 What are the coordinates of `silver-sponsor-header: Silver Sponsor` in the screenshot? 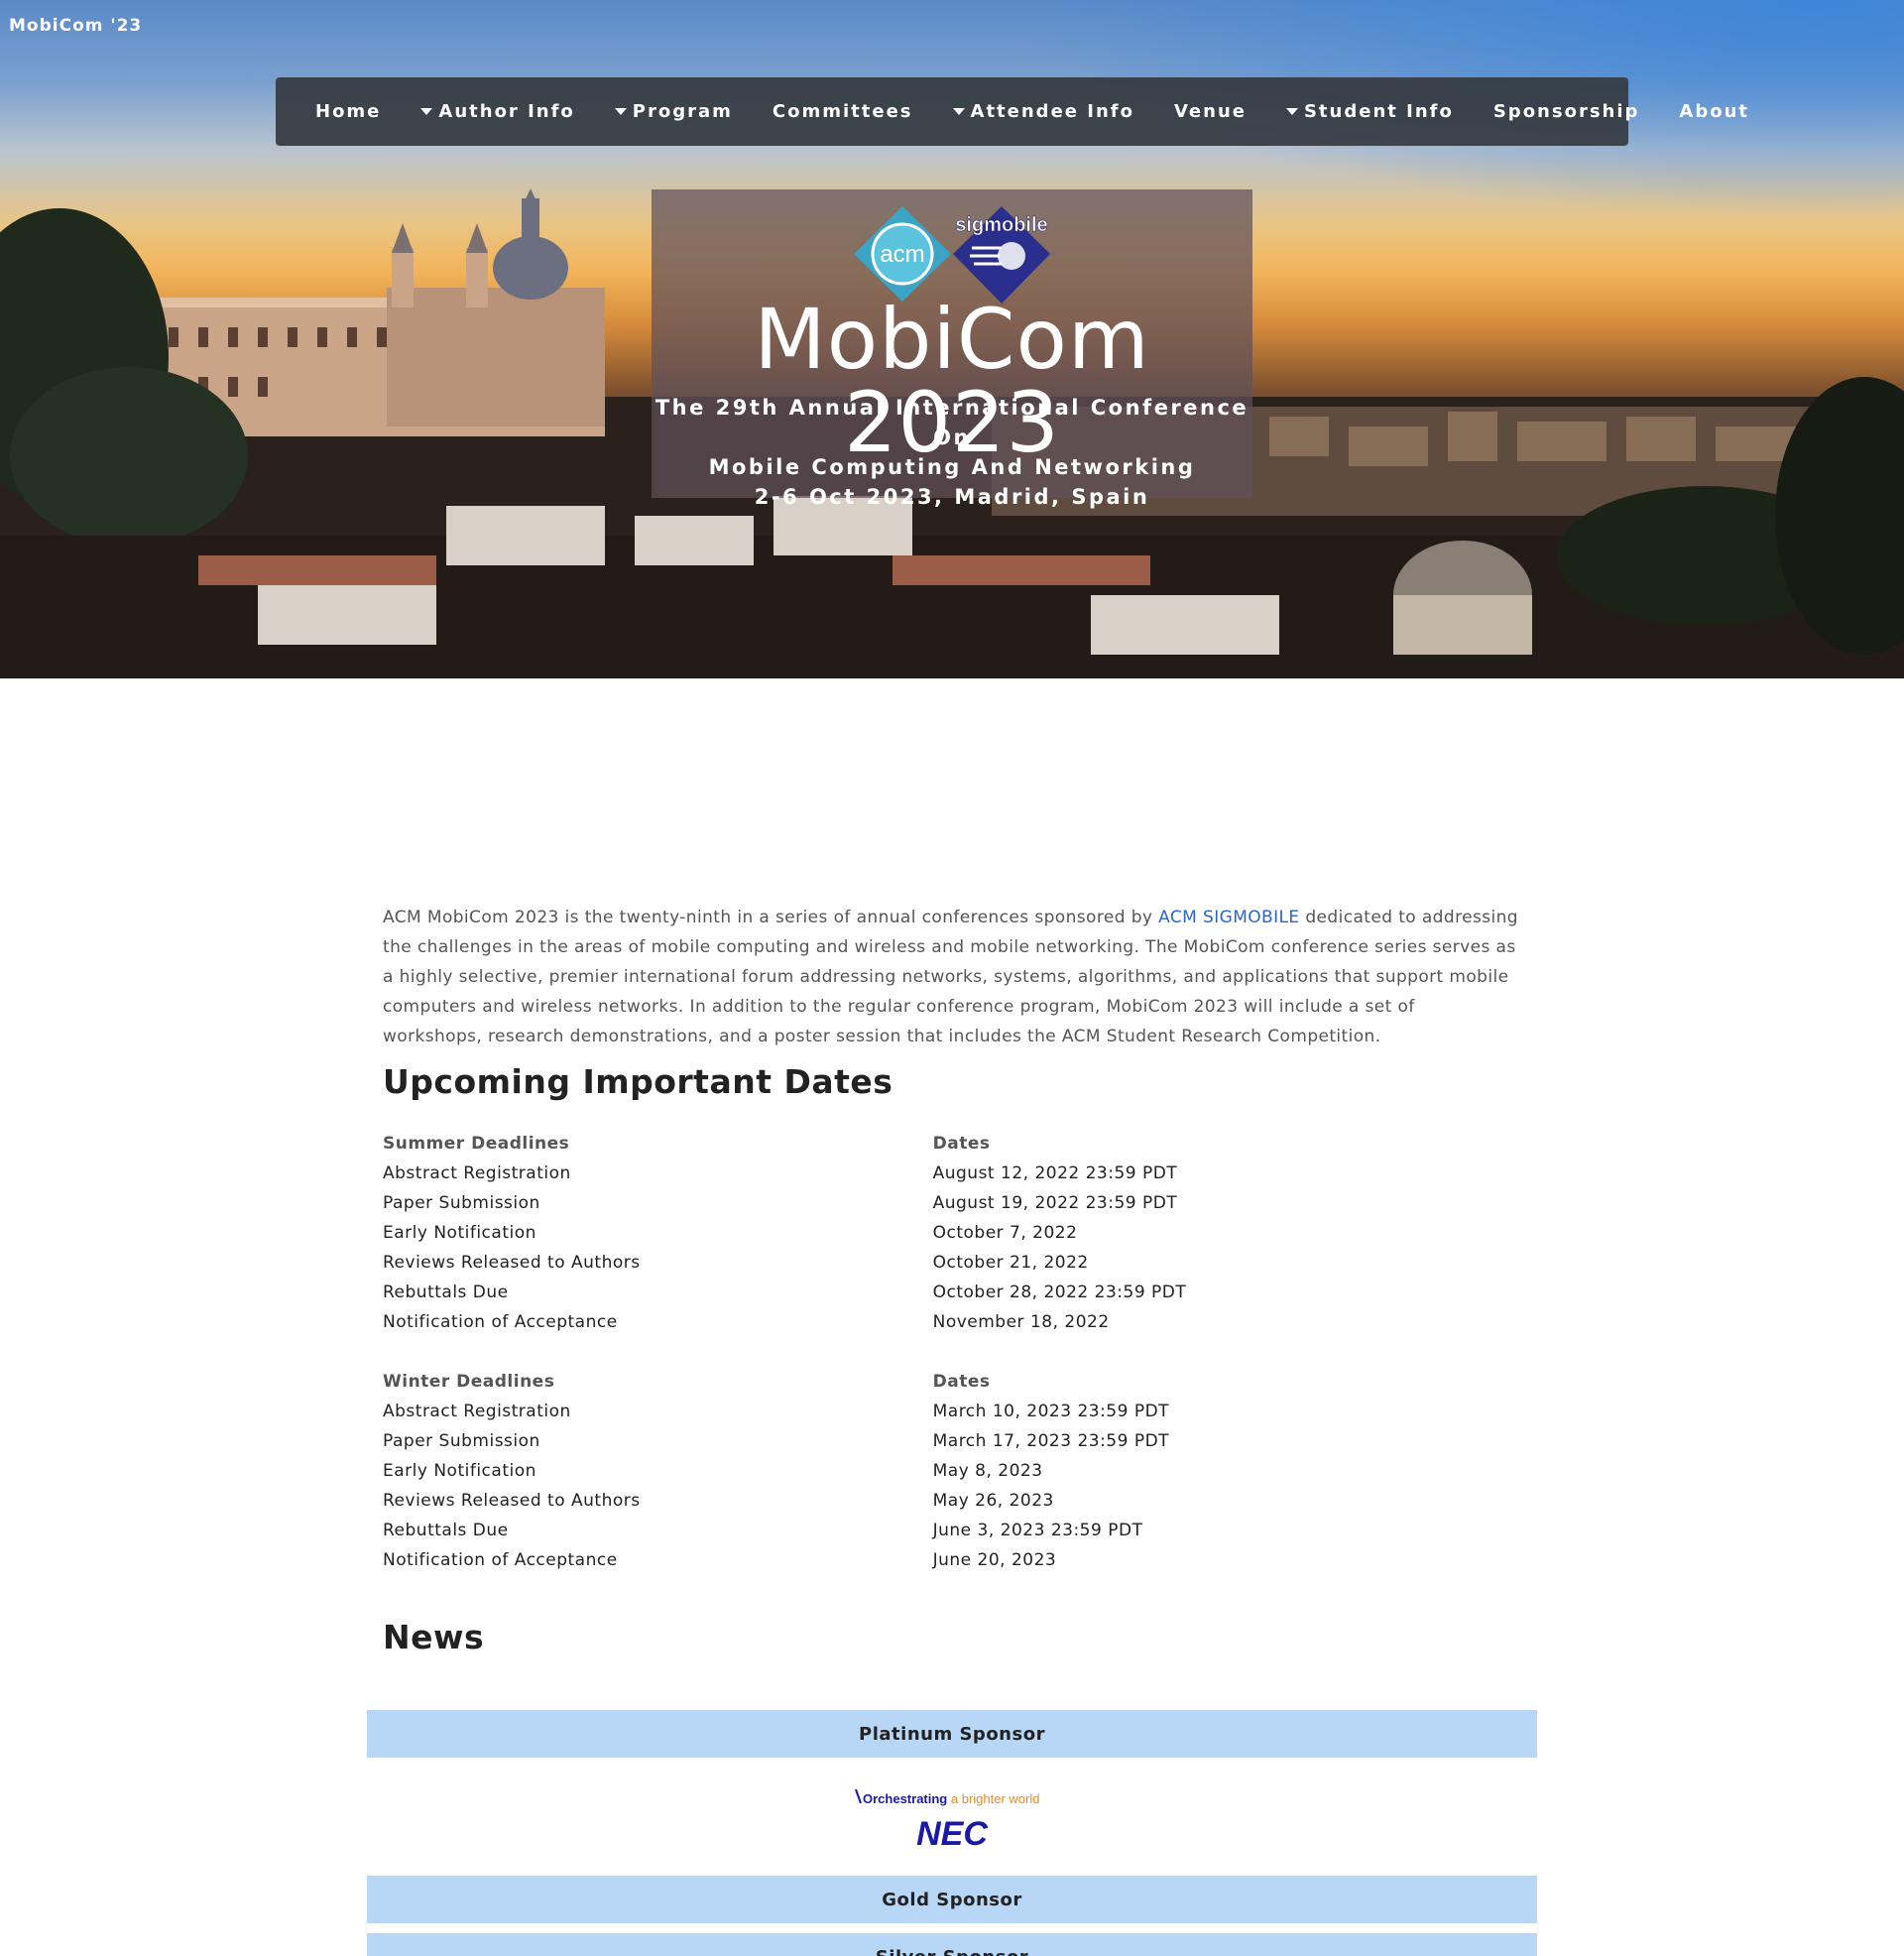 It's located at (952, 1944).